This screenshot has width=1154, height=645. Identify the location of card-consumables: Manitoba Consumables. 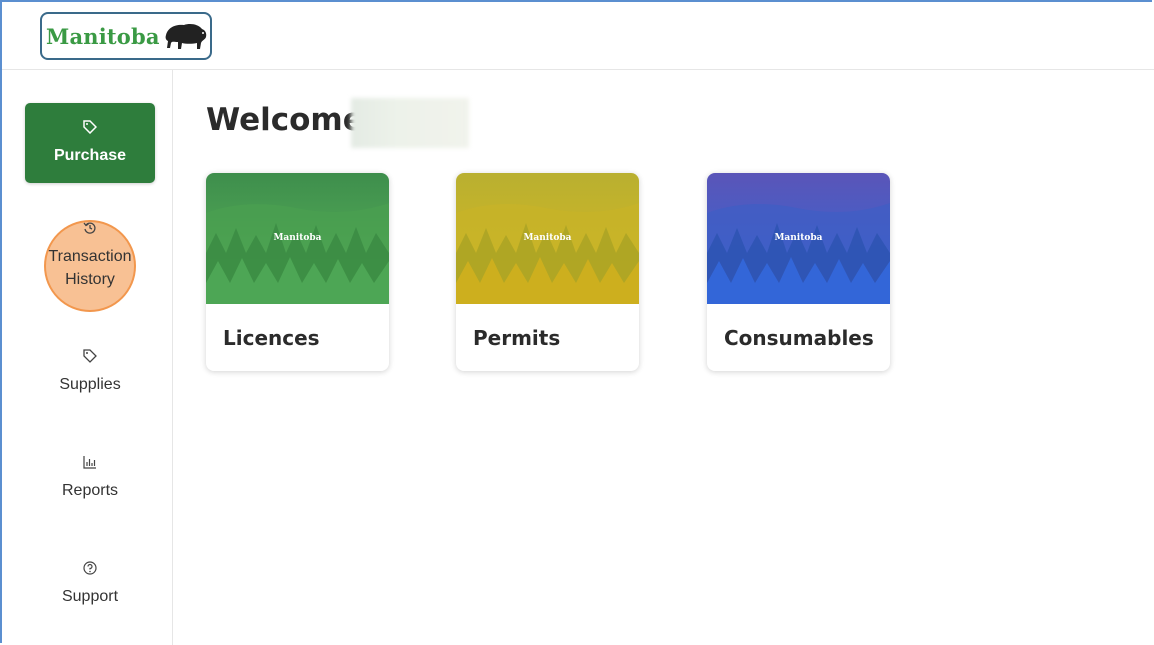
(798, 272).